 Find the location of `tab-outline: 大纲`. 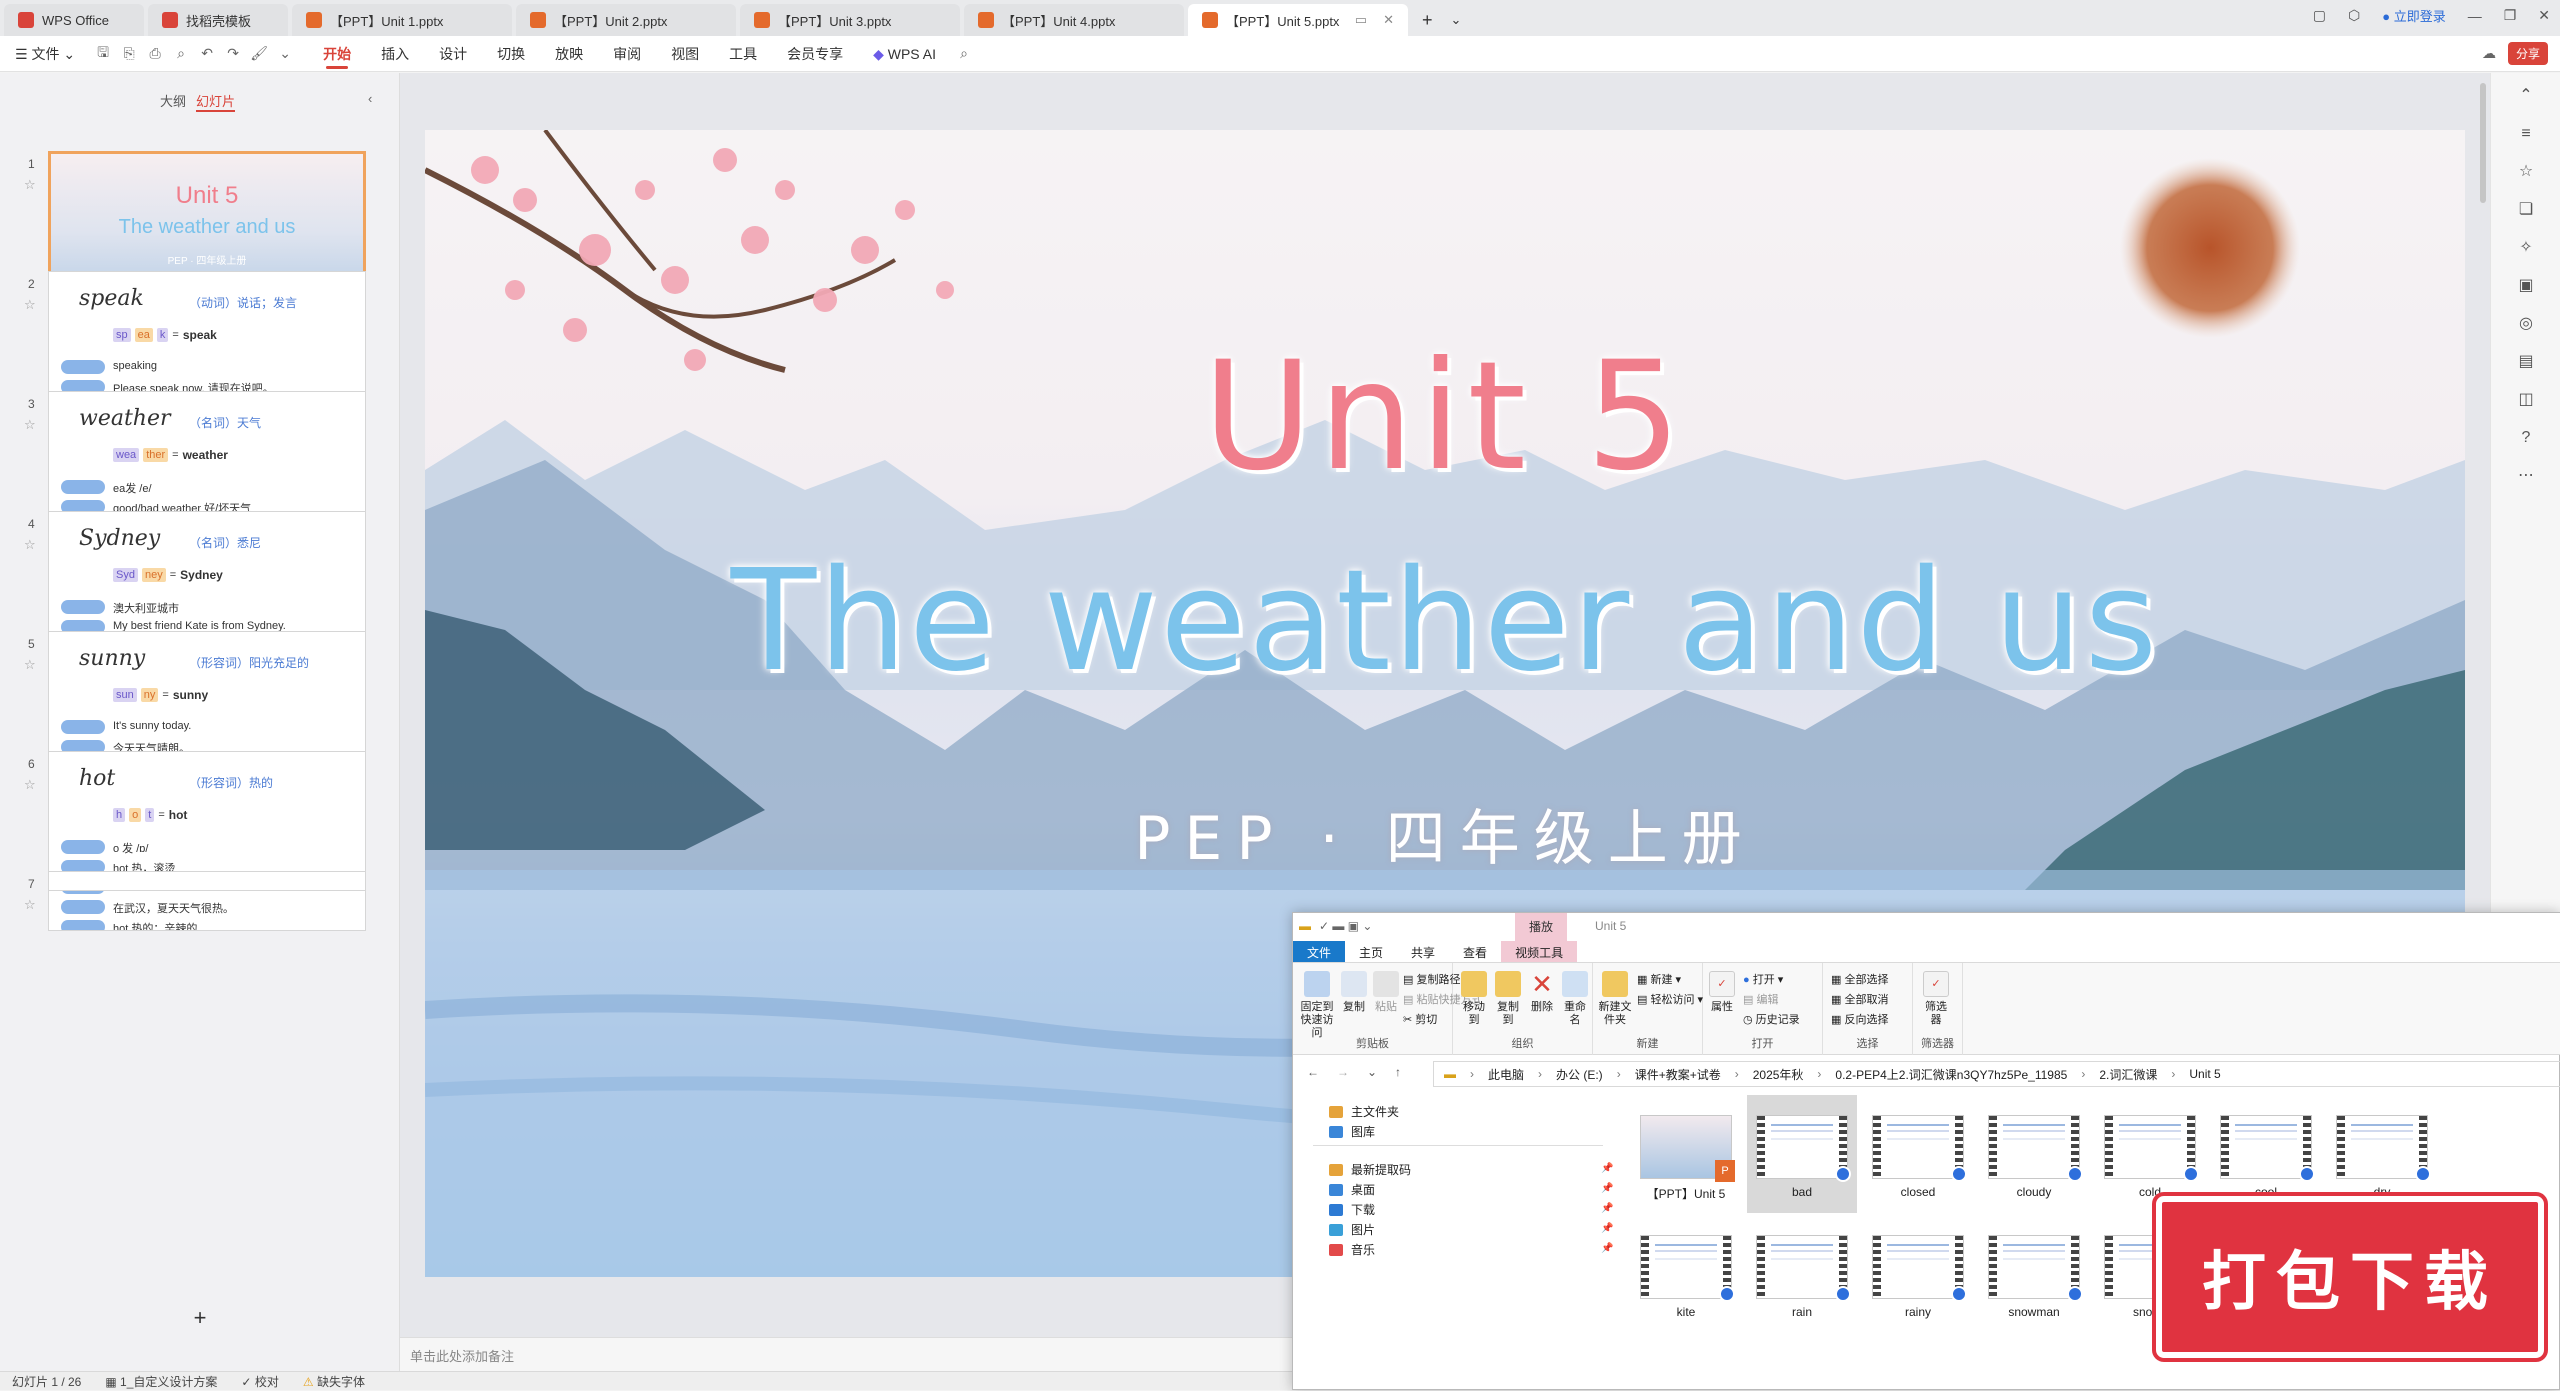

tab-outline: 大纲 is located at coordinates (173, 100).